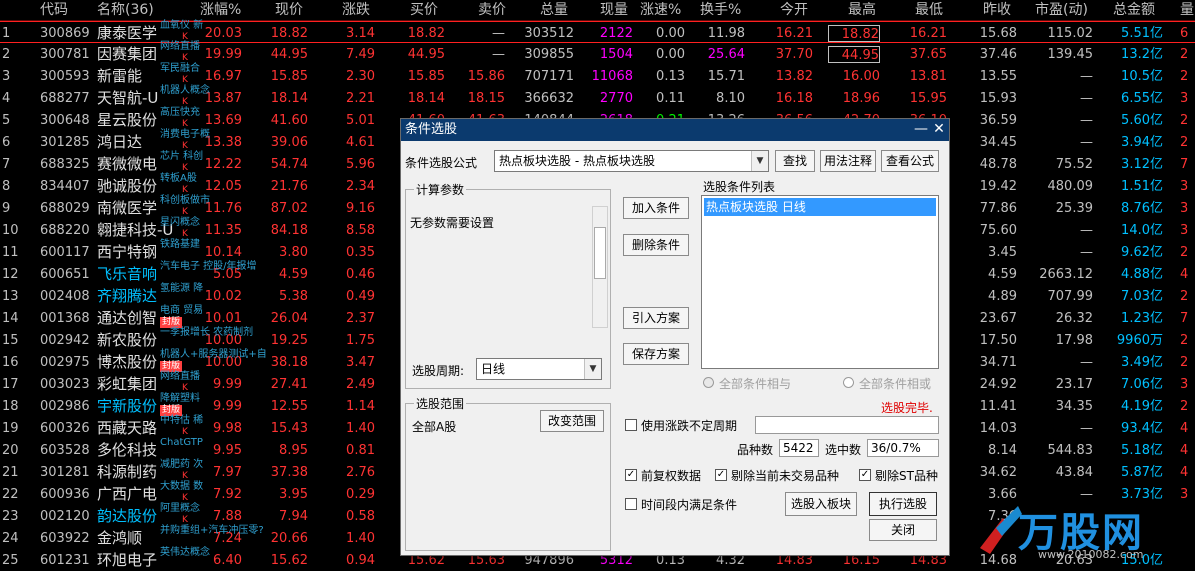 The height and width of the screenshot is (571, 1195). What do you see at coordinates (847, 425) in the screenshot?
I see `uncertain-period-field` at bounding box center [847, 425].